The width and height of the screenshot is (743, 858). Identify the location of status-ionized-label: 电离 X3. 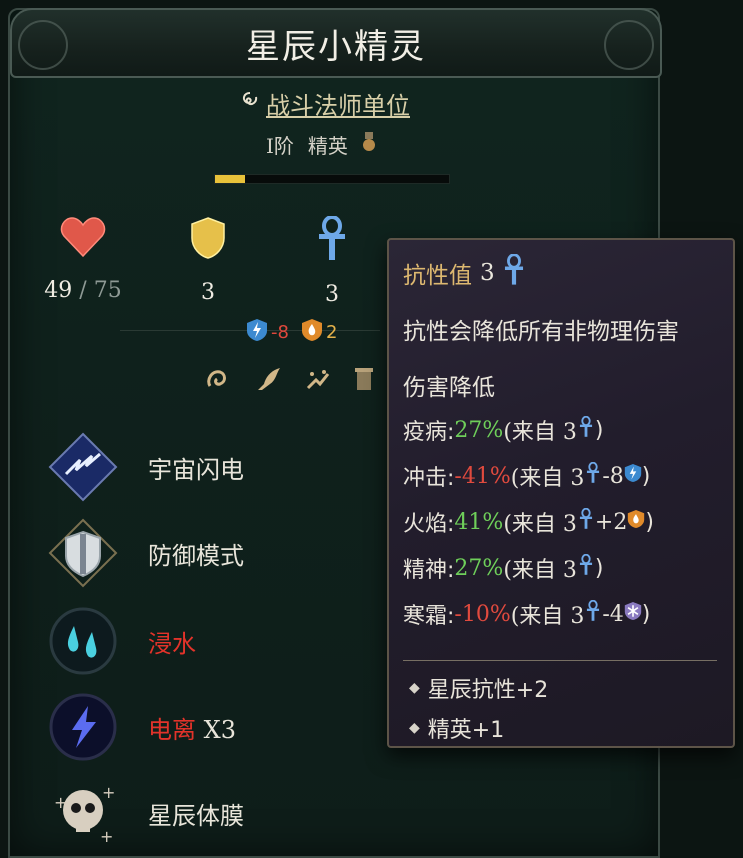
(192, 727).